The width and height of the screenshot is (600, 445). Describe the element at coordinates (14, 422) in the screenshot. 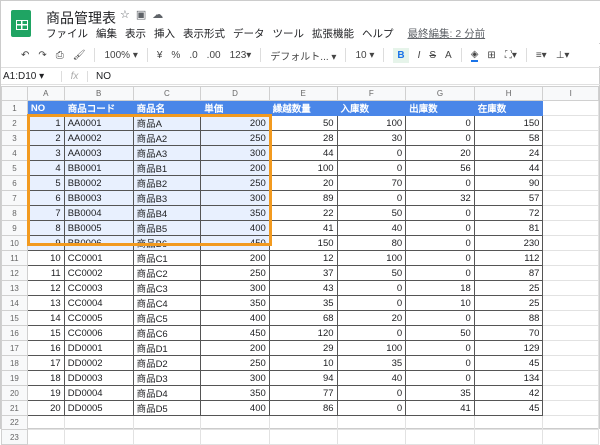

I see `row-header: 22` at that location.